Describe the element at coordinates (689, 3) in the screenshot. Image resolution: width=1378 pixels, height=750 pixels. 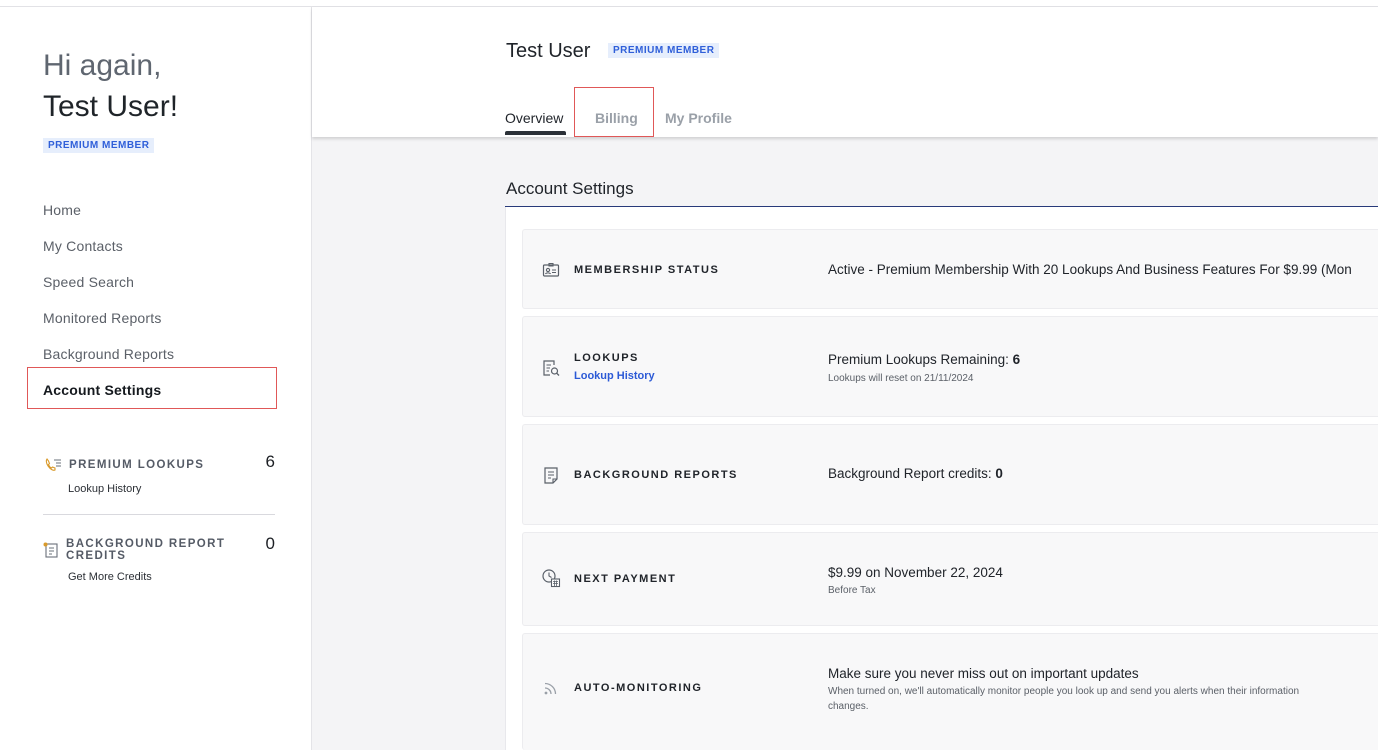
I see `top-bar` at that location.